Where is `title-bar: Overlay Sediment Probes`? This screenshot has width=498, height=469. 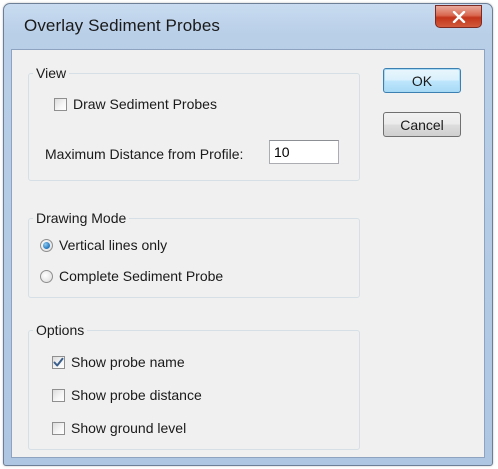 title-bar: Overlay Sediment Probes is located at coordinates (248, 27).